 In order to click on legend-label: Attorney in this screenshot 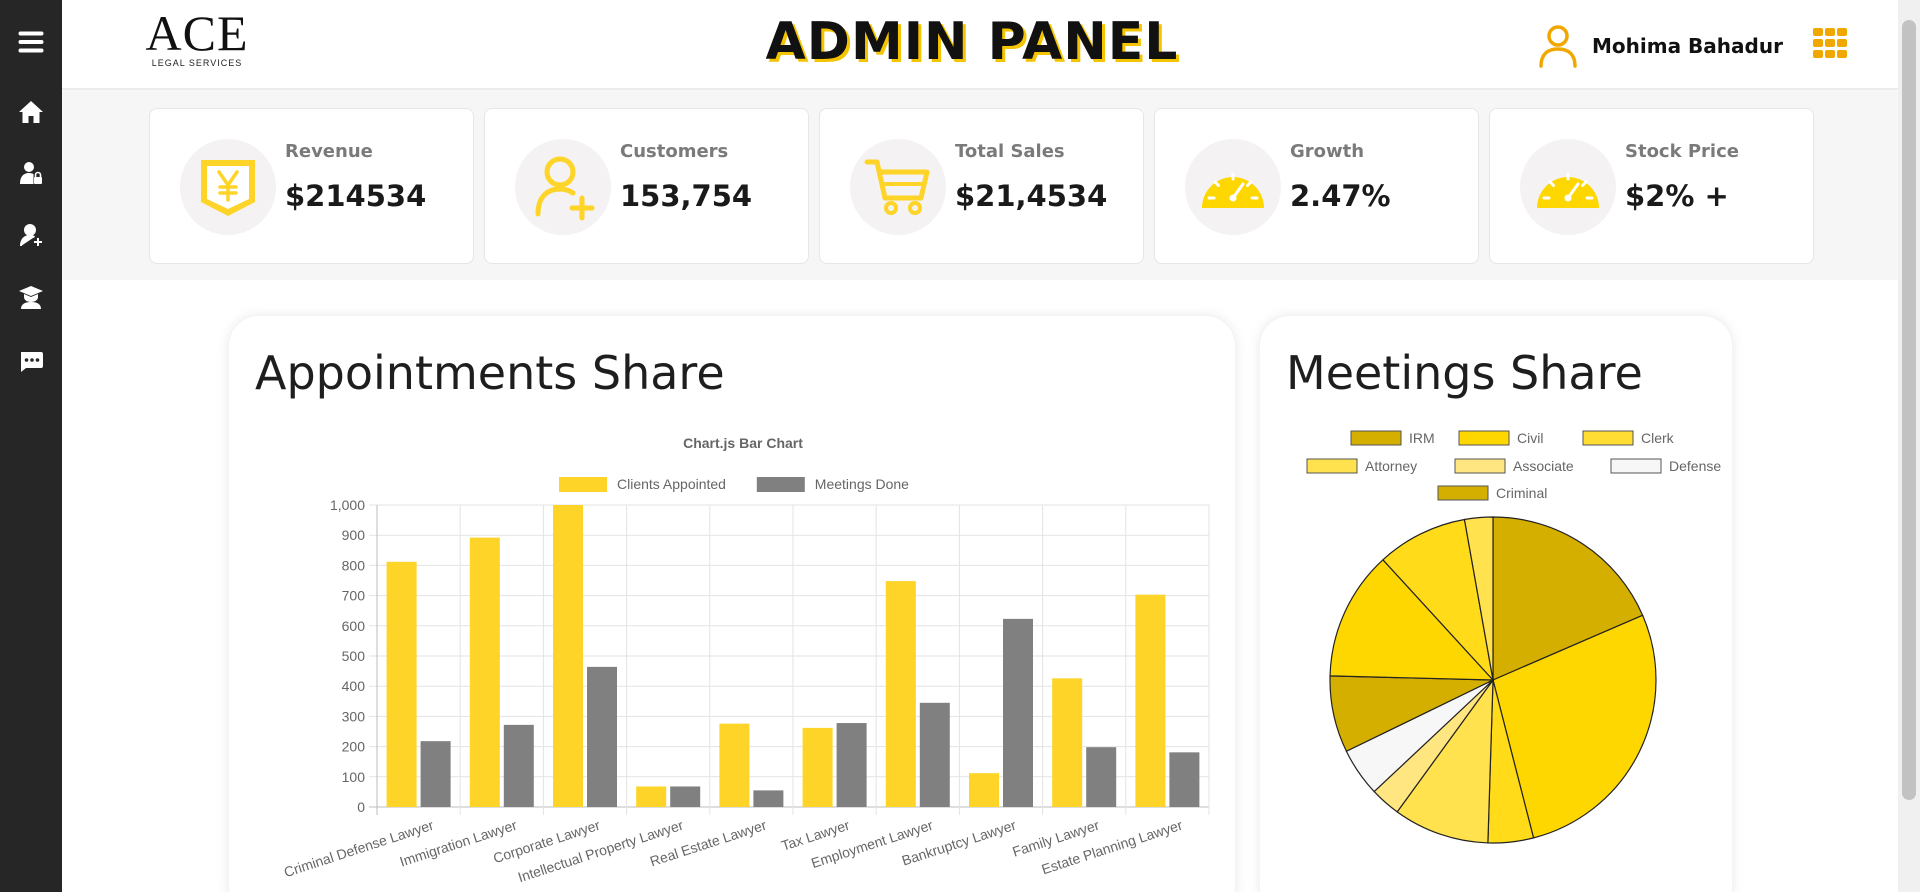, I will do `click(1391, 466)`.